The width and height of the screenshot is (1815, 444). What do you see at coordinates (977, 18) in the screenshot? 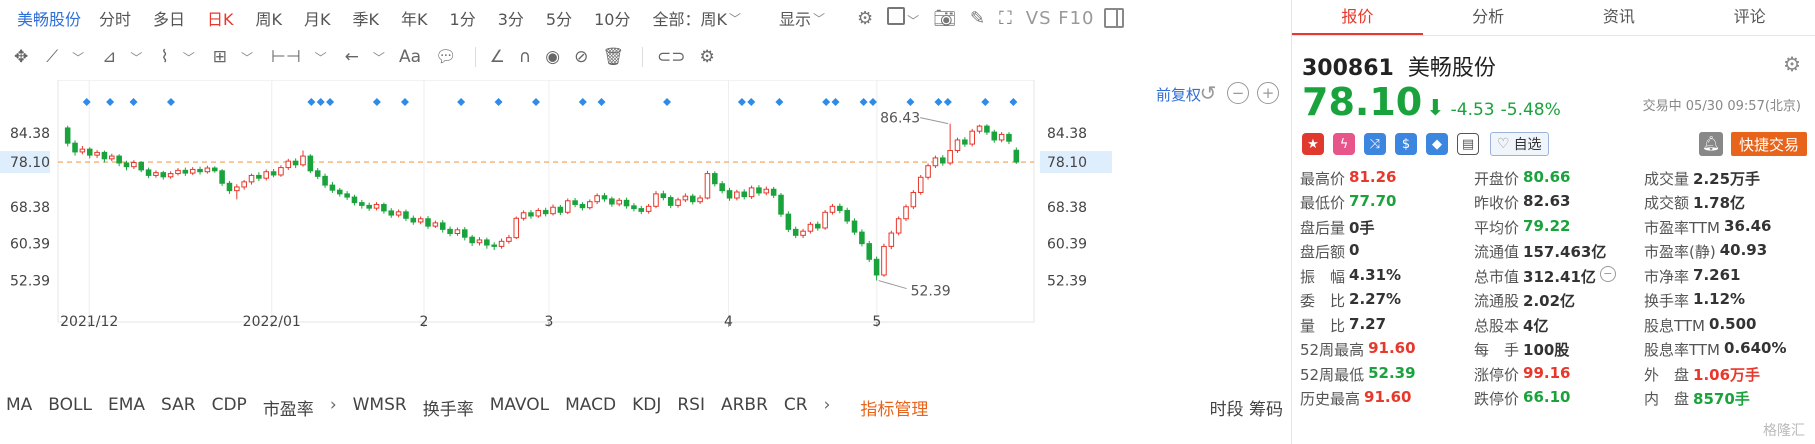
I see `pen-icon: ✎` at bounding box center [977, 18].